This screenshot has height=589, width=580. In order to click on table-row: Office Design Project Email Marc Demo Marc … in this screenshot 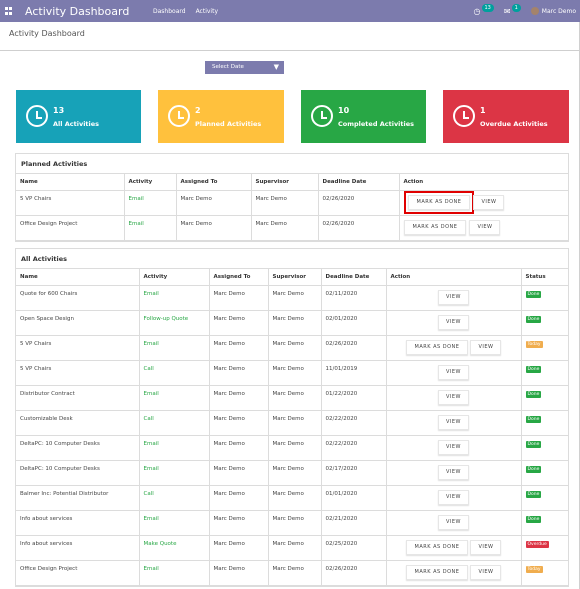, I will do `click(292, 573)`.